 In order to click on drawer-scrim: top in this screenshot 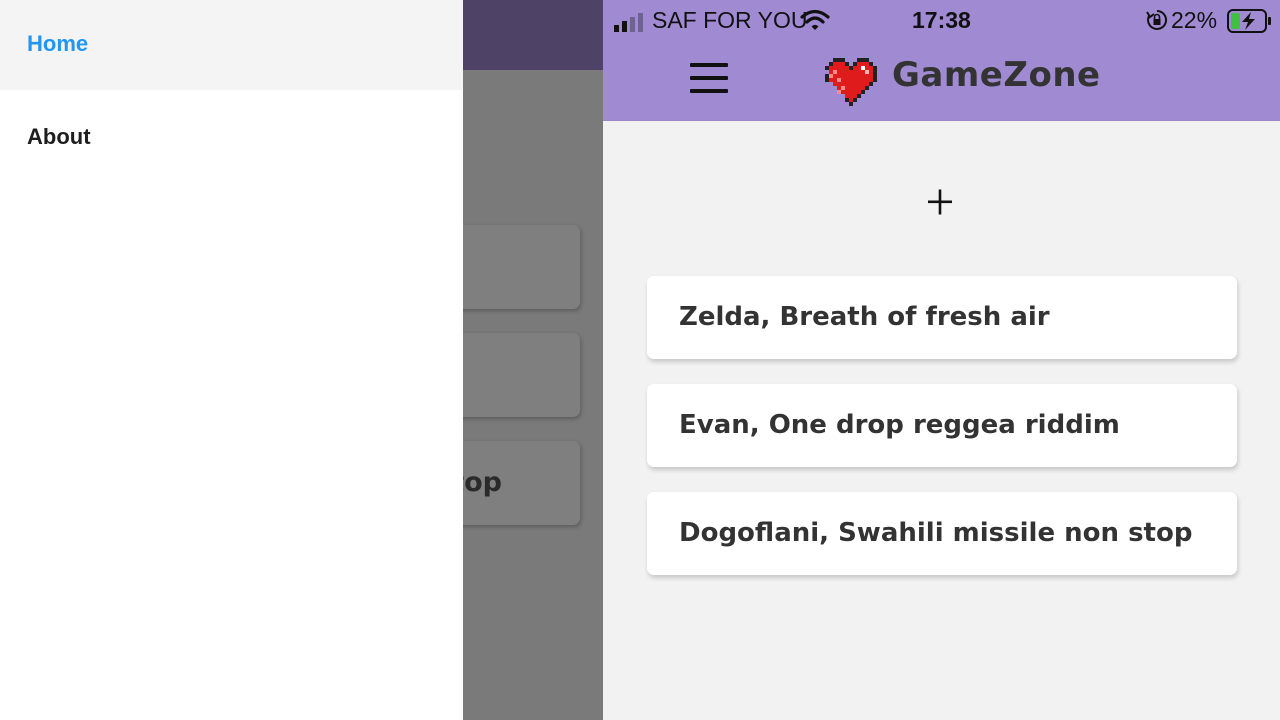, I will do `click(533, 360)`.